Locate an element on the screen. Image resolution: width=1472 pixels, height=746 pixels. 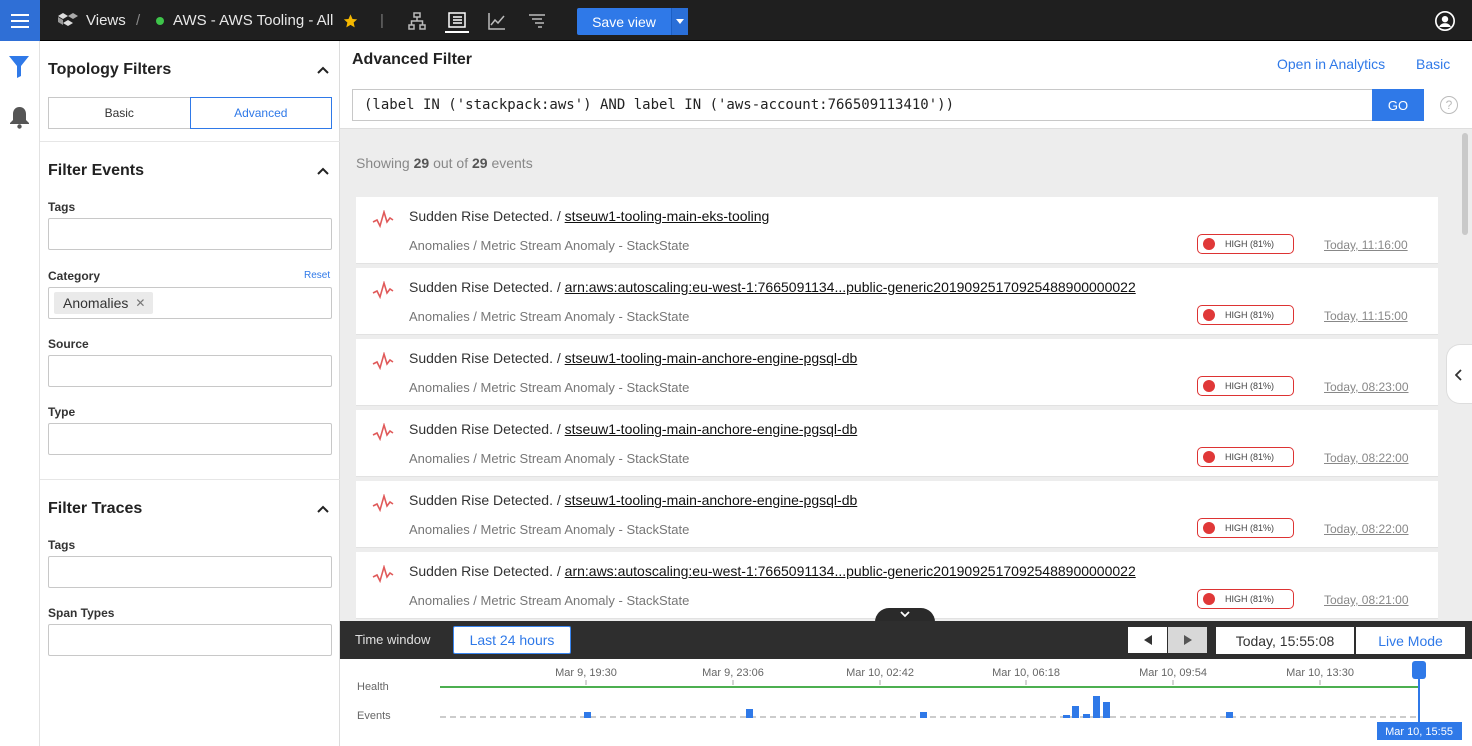
traces-view-button is located at coordinates (537, 21).